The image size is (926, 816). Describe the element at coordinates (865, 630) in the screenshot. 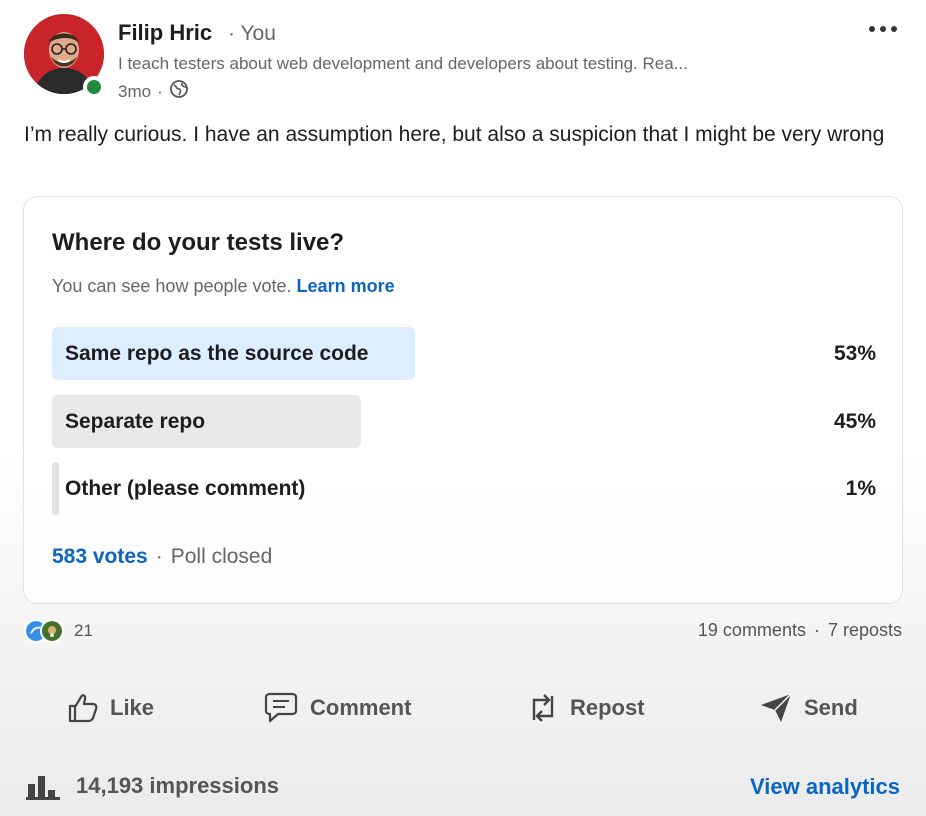

I see `reposts-count: 7 reposts` at that location.